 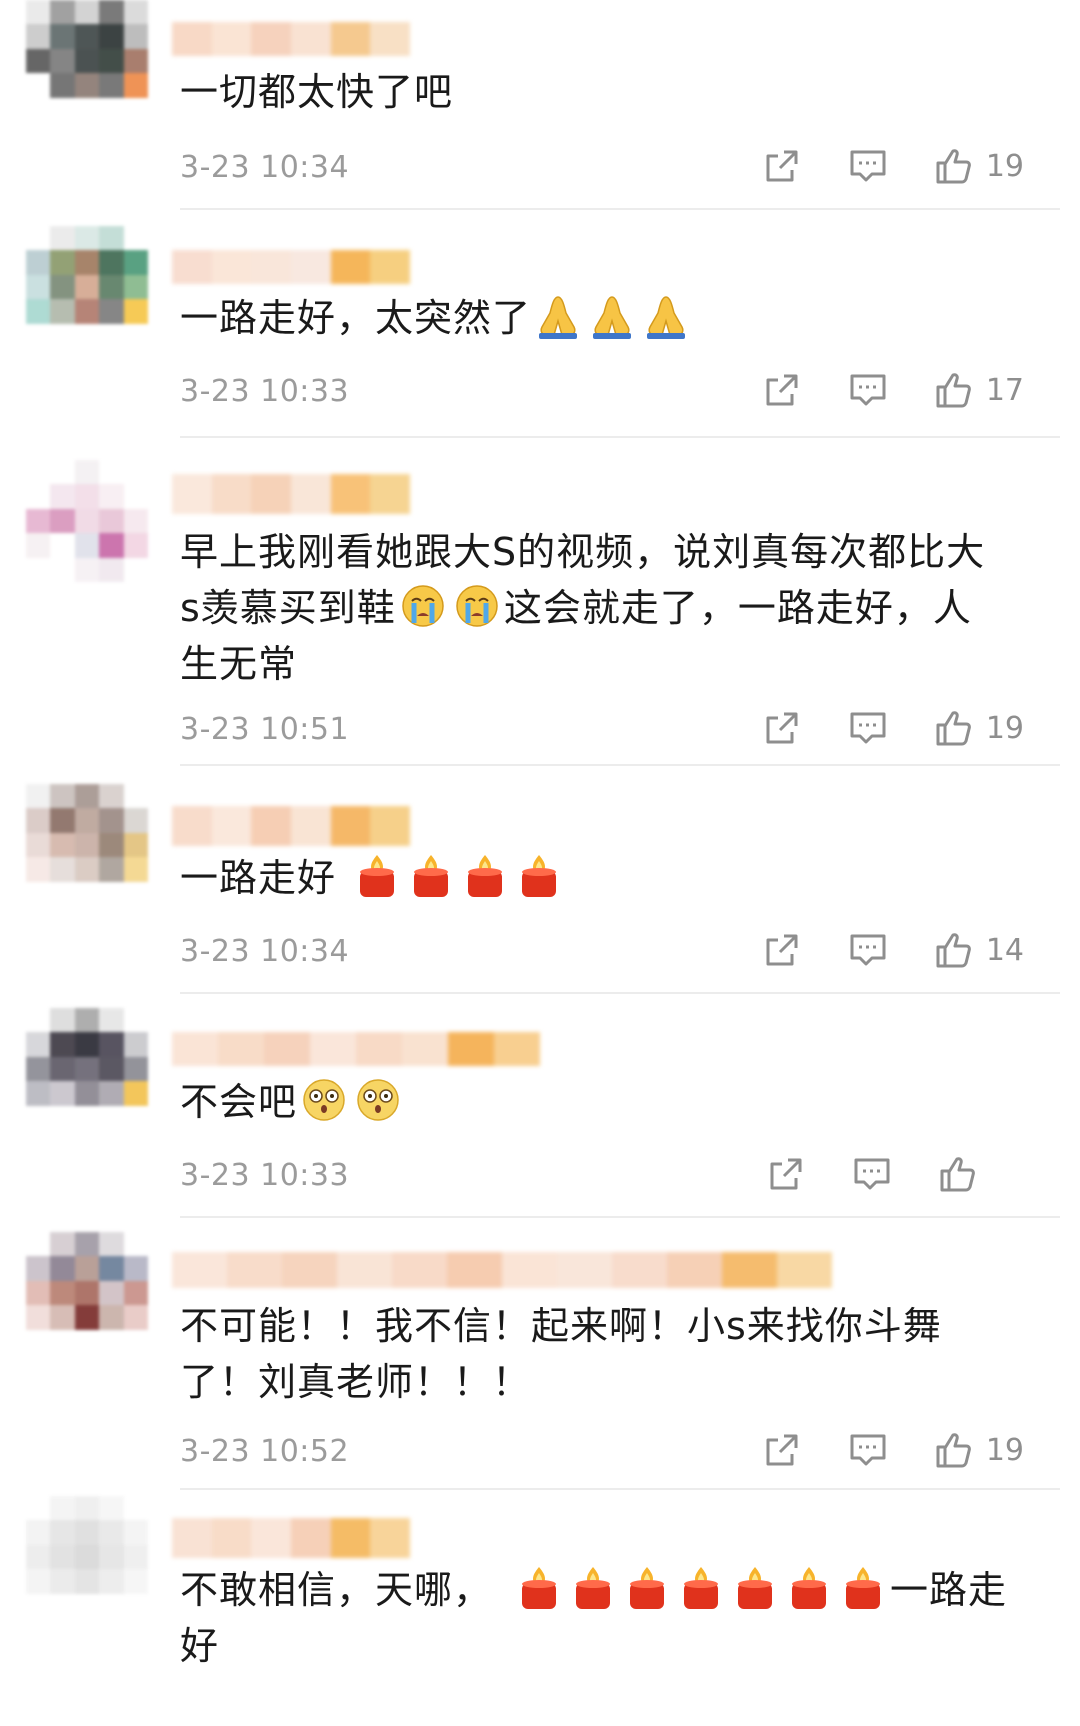 What do you see at coordinates (981, 1174) in the screenshot?
I see `like-button` at bounding box center [981, 1174].